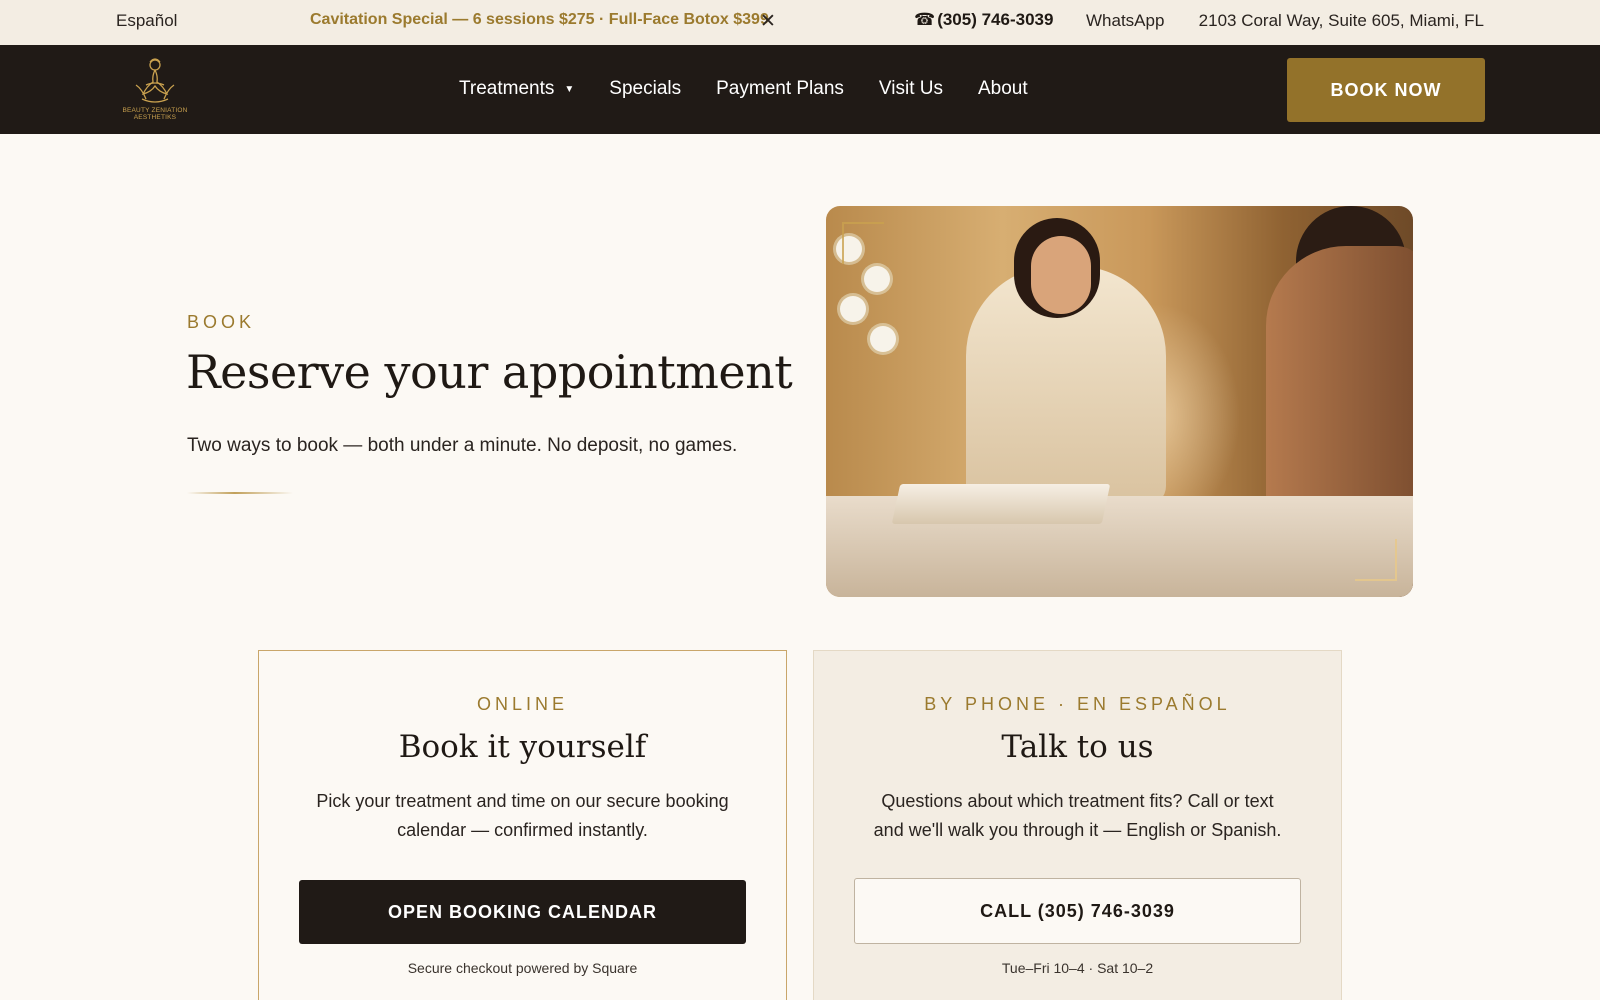 The width and height of the screenshot is (1600, 1000). What do you see at coordinates (995, 19) in the screenshot?
I see `phone-number: (305) 746-3039` at bounding box center [995, 19].